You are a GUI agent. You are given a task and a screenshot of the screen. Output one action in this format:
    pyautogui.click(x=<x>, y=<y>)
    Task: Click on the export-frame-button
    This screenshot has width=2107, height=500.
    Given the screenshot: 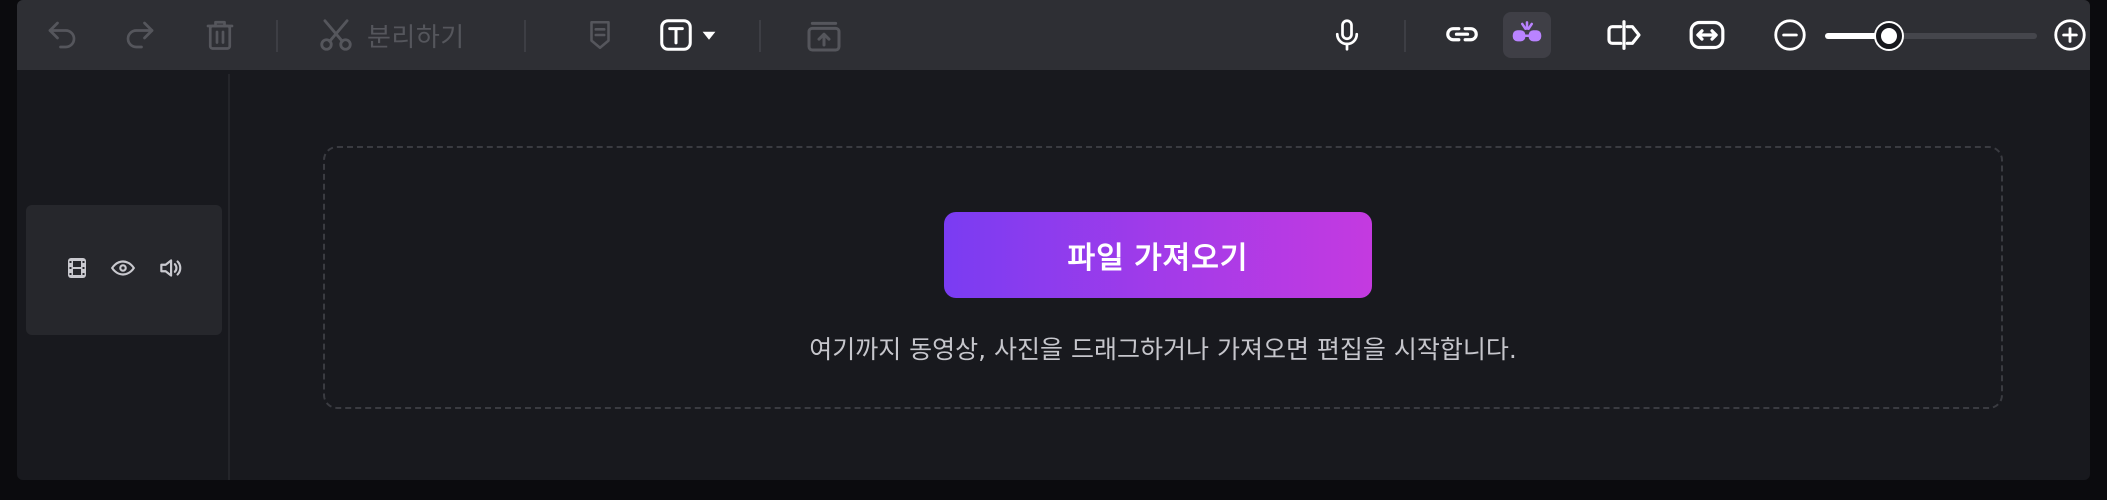 What is the action you would take?
    pyautogui.click(x=824, y=35)
    